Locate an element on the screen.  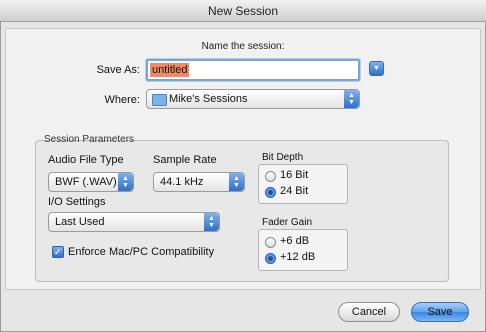
sample-rate-label: Sample Rate is located at coordinates (185, 160).